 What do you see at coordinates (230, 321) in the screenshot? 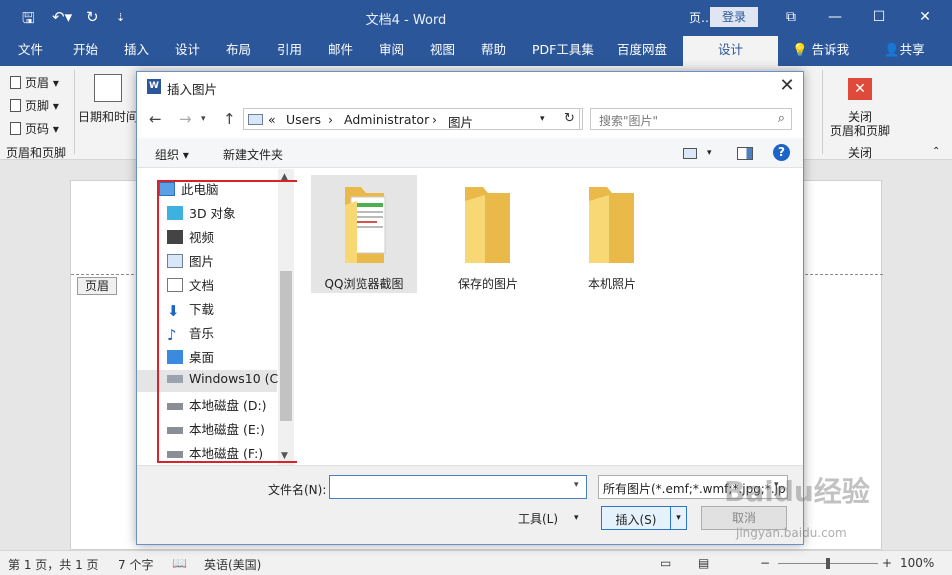
I see `highlight-annotation-box` at bounding box center [230, 321].